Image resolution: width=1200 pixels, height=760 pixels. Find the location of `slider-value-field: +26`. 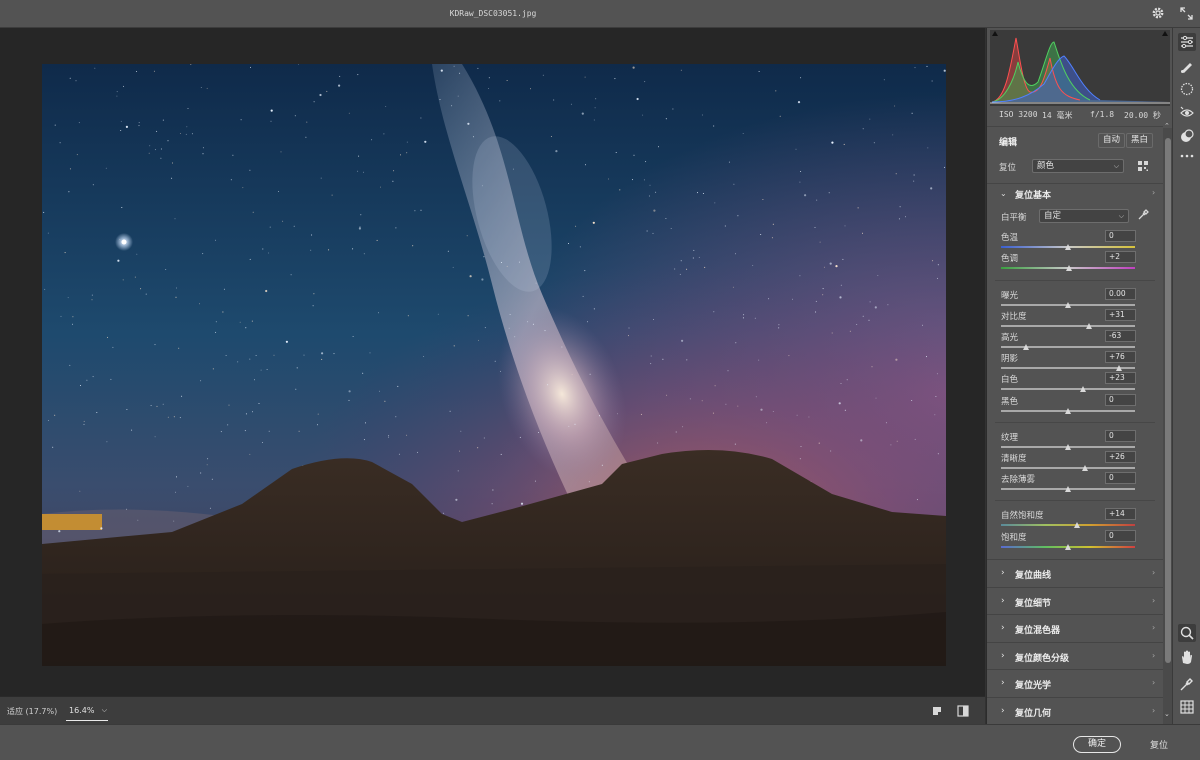

slider-value-field: +26 is located at coordinates (1120, 457).